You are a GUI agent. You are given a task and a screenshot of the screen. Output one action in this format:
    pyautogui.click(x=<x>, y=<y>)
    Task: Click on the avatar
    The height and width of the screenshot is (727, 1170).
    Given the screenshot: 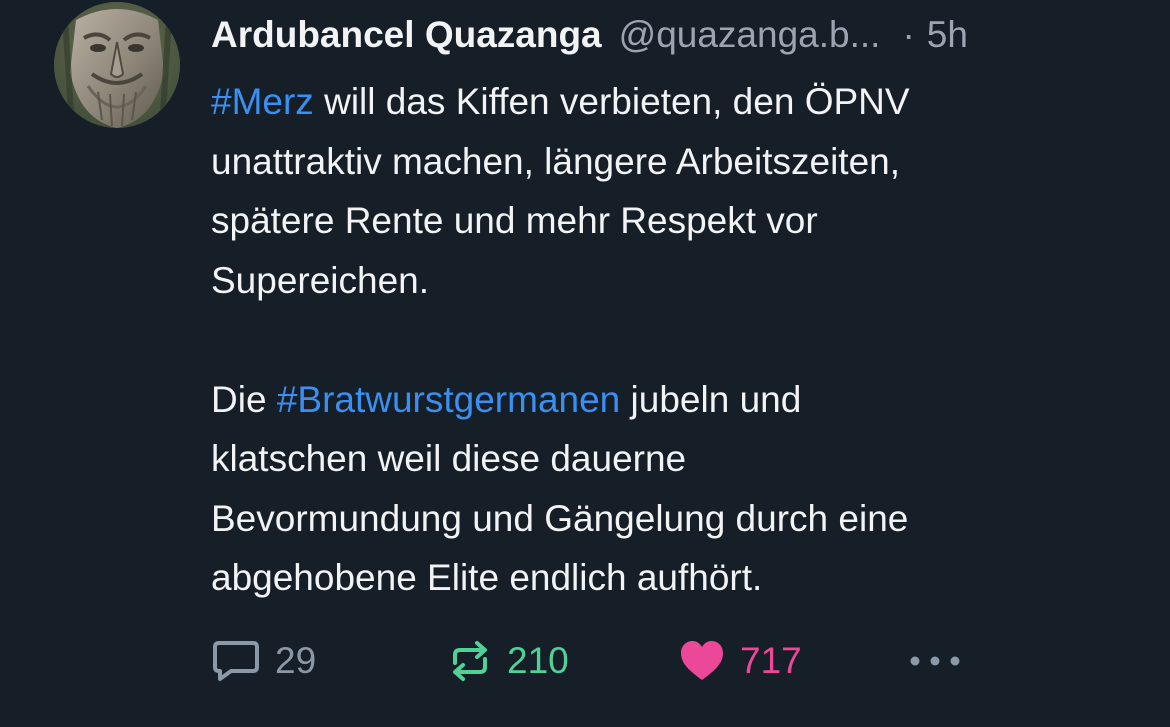 What is the action you would take?
    pyautogui.click(x=117, y=65)
    